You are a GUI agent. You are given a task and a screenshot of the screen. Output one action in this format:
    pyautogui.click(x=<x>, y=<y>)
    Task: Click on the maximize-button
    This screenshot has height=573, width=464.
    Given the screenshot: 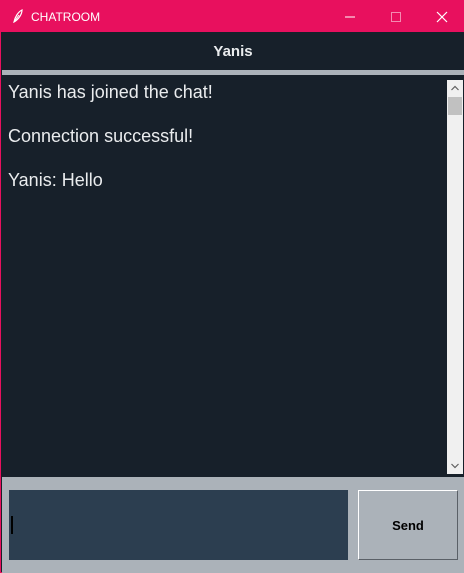 What is the action you would take?
    pyautogui.click(x=396, y=16)
    